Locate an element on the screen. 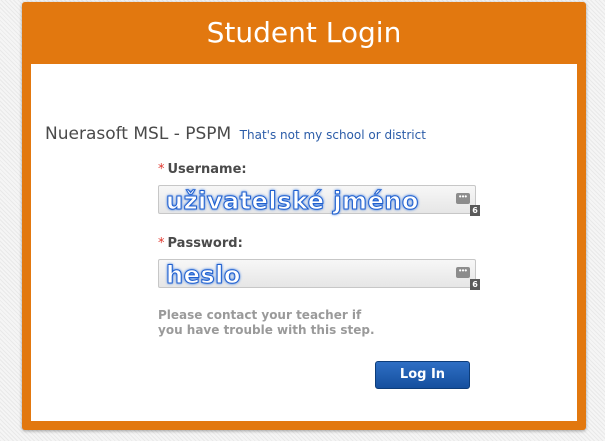 The height and width of the screenshot is (441, 605). password-label: * Password: is located at coordinates (200, 243).